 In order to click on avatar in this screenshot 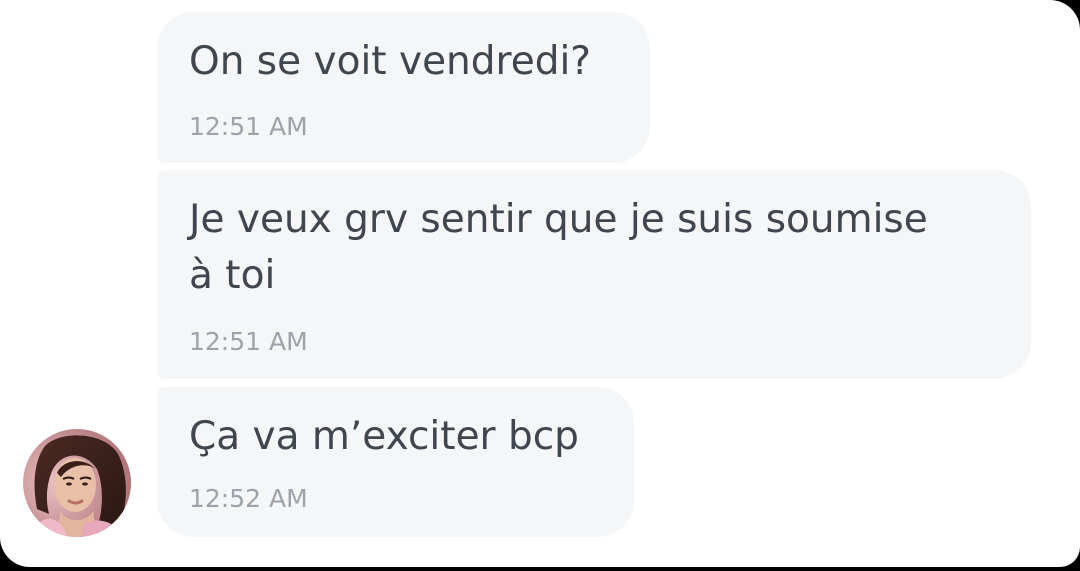, I will do `click(77, 483)`.